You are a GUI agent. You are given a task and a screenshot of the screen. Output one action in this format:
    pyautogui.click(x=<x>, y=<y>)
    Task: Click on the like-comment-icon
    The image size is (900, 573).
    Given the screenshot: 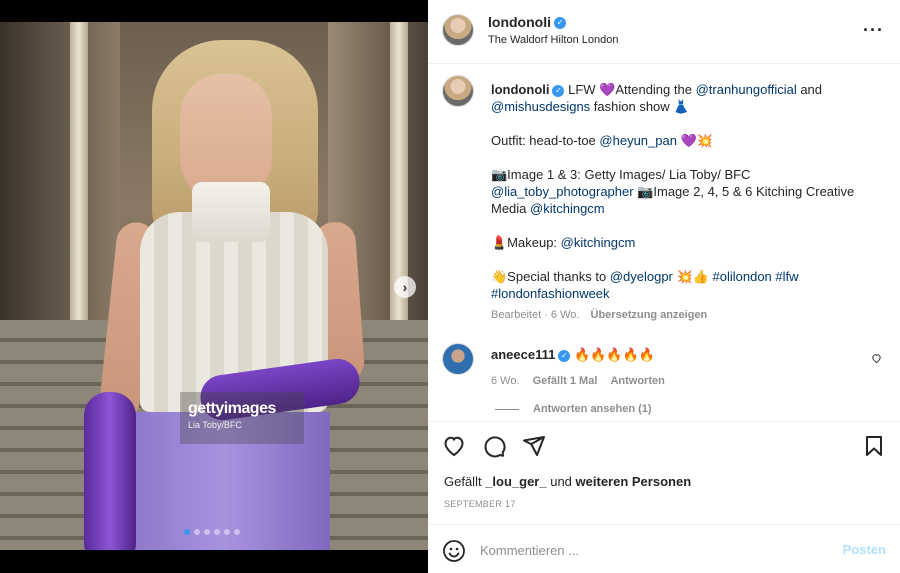 What is the action you would take?
    pyautogui.click(x=876, y=360)
    